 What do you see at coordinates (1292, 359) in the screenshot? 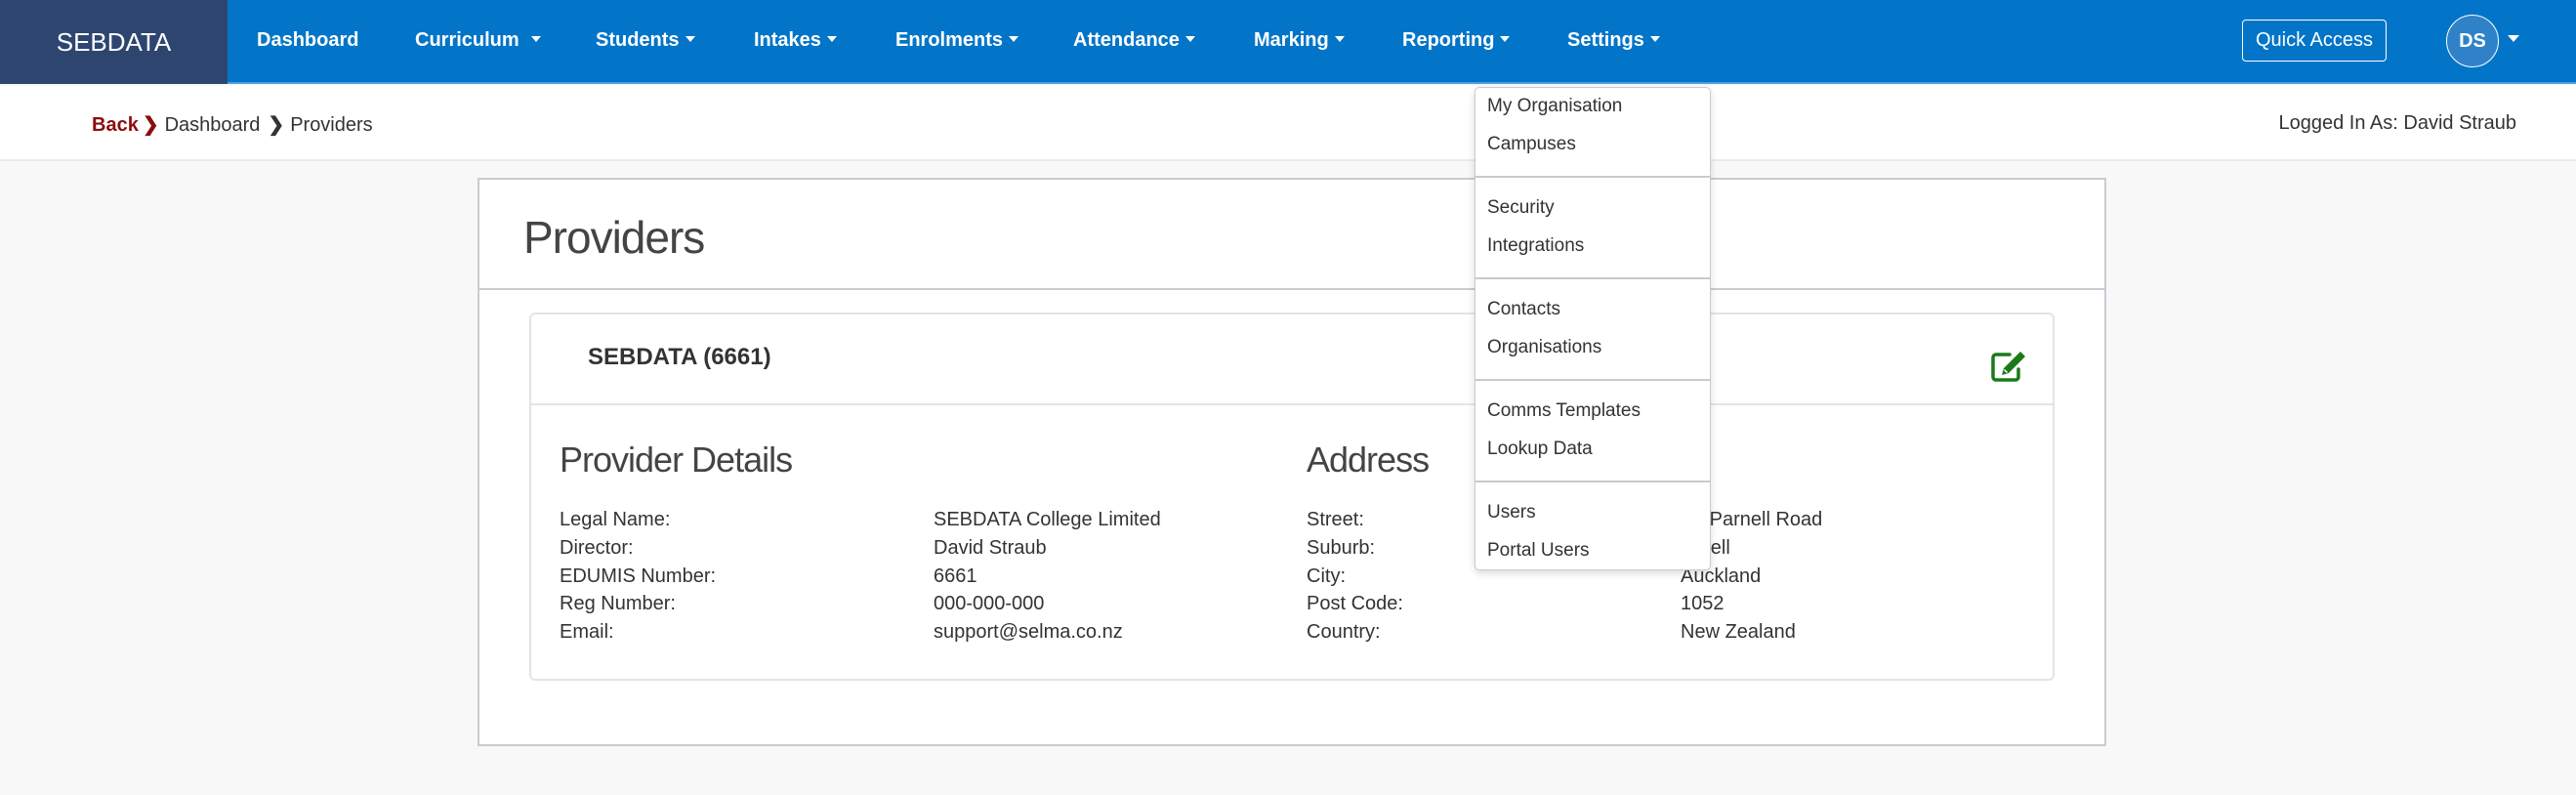
I see `provider-card-header: SEBDATA (6661)` at bounding box center [1292, 359].